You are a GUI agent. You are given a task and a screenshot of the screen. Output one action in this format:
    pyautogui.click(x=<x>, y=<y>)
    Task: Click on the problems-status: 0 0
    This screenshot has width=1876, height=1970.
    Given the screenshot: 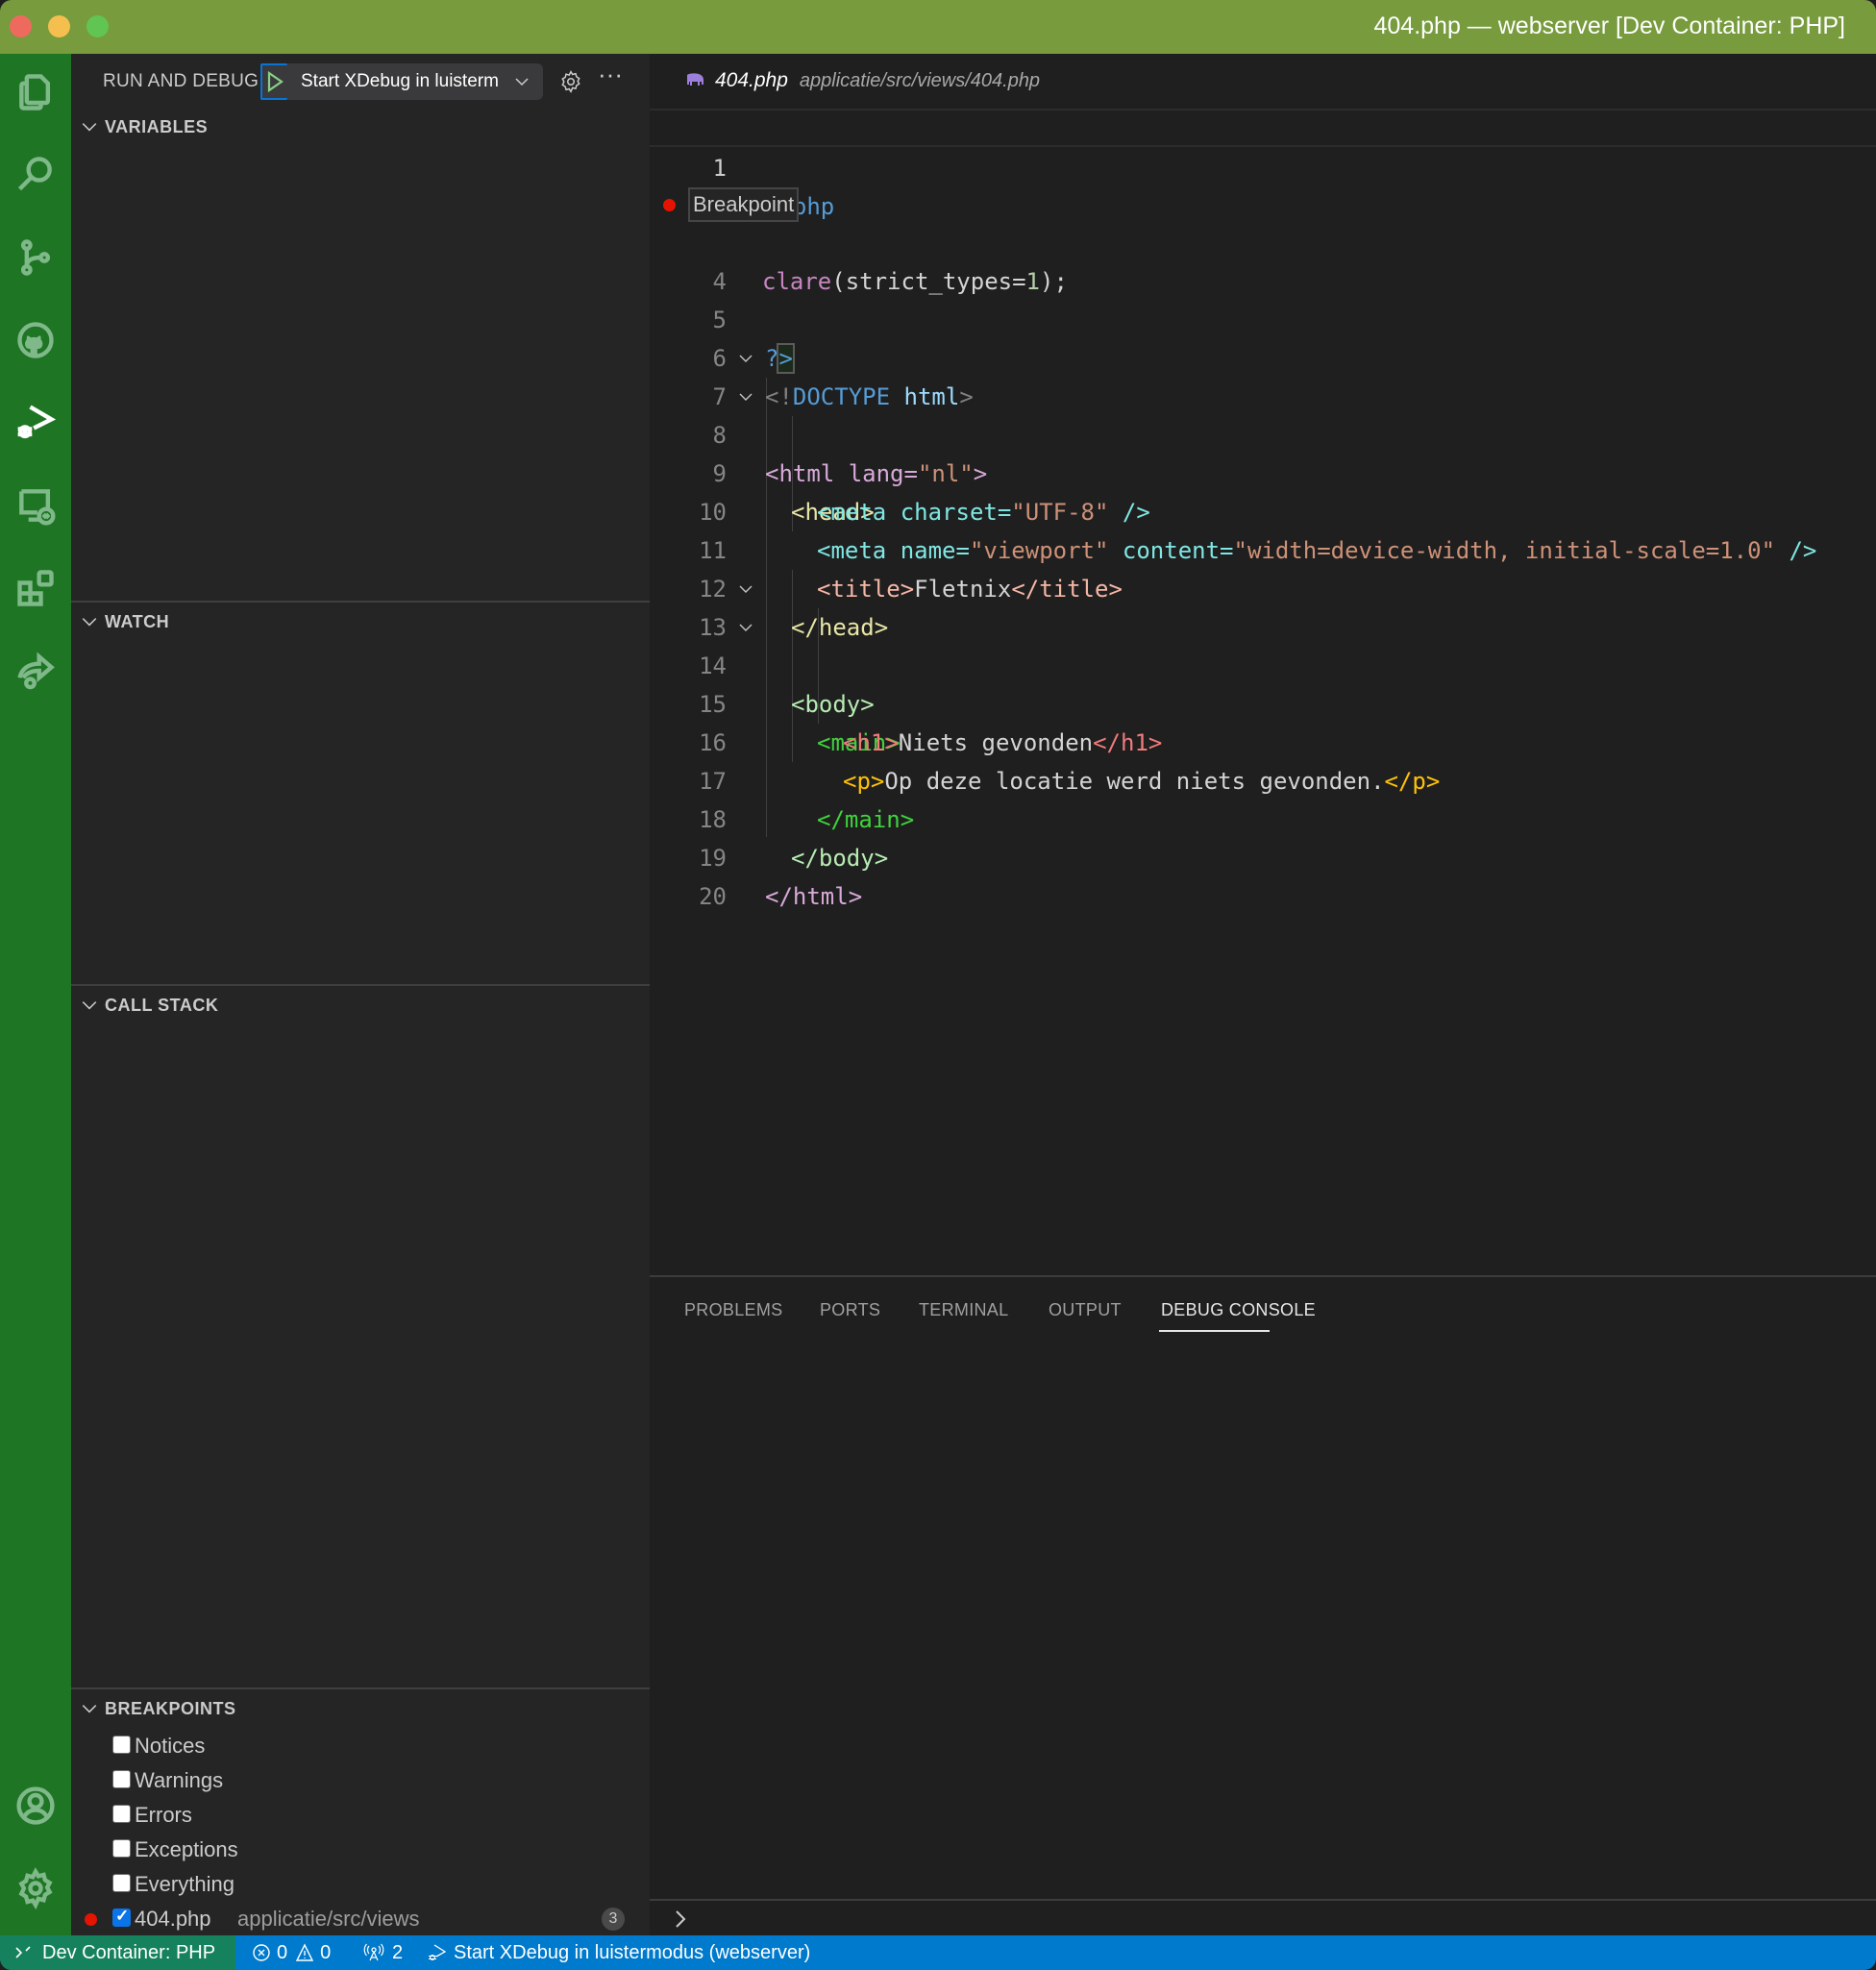 What is the action you would take?
    pyautogui.click(x=291, y=1952)
    